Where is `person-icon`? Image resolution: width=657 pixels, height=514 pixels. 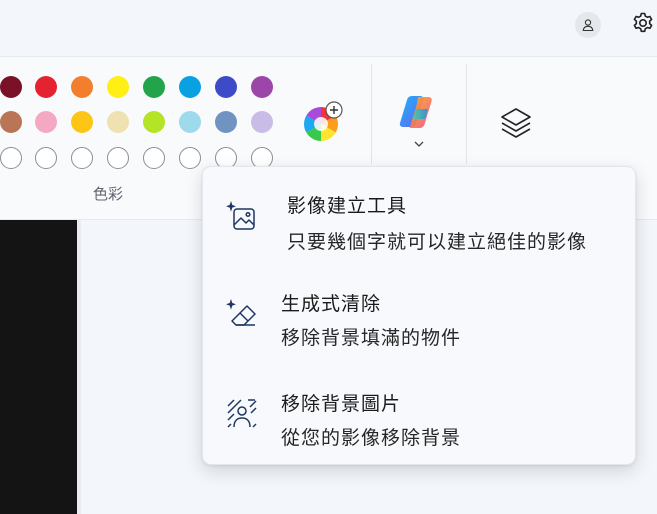 person-icon is located at coordinates (588, 25).